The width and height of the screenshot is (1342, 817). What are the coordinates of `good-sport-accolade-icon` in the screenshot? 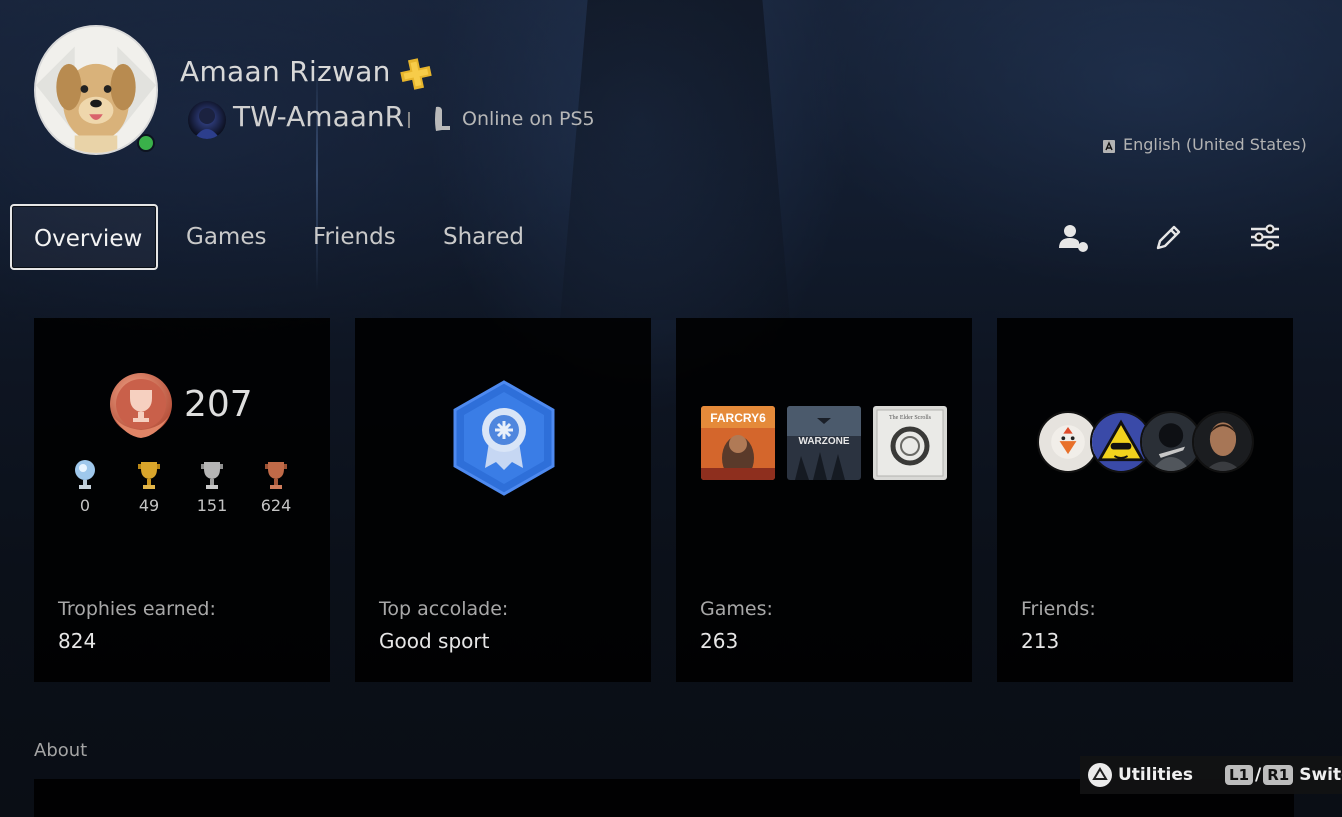 It's located at (504, 438).